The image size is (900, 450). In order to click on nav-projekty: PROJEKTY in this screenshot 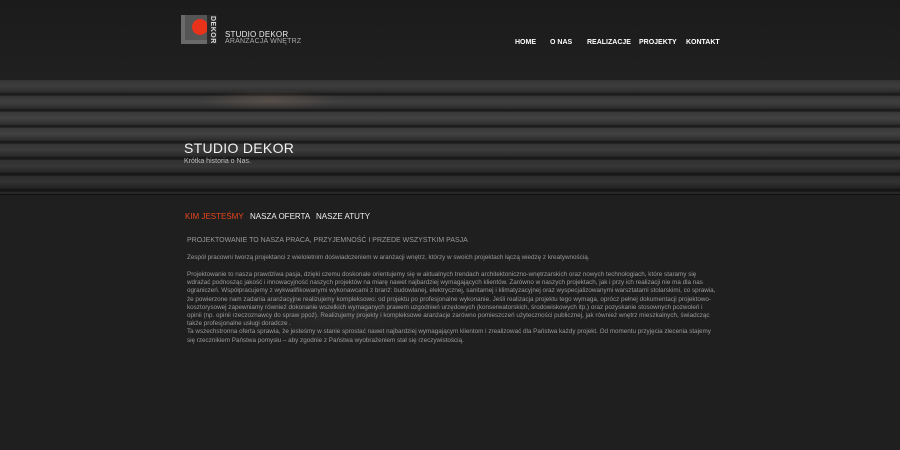, I will do `click(658, 42)`.